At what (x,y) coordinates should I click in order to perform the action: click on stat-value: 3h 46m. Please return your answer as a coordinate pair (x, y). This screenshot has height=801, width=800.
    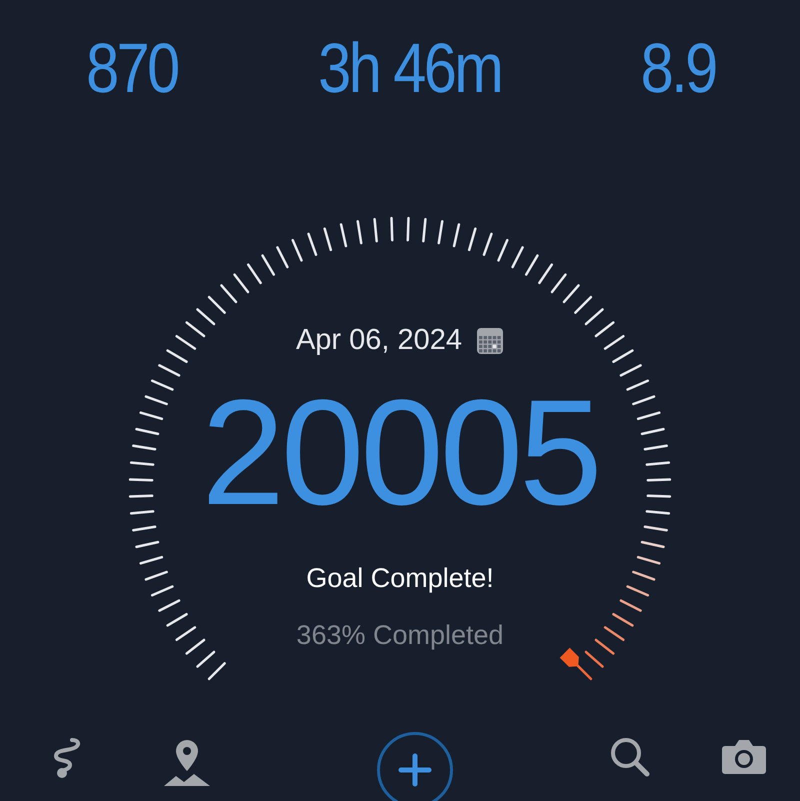
    Looking at the image, I should click on (410, 68).